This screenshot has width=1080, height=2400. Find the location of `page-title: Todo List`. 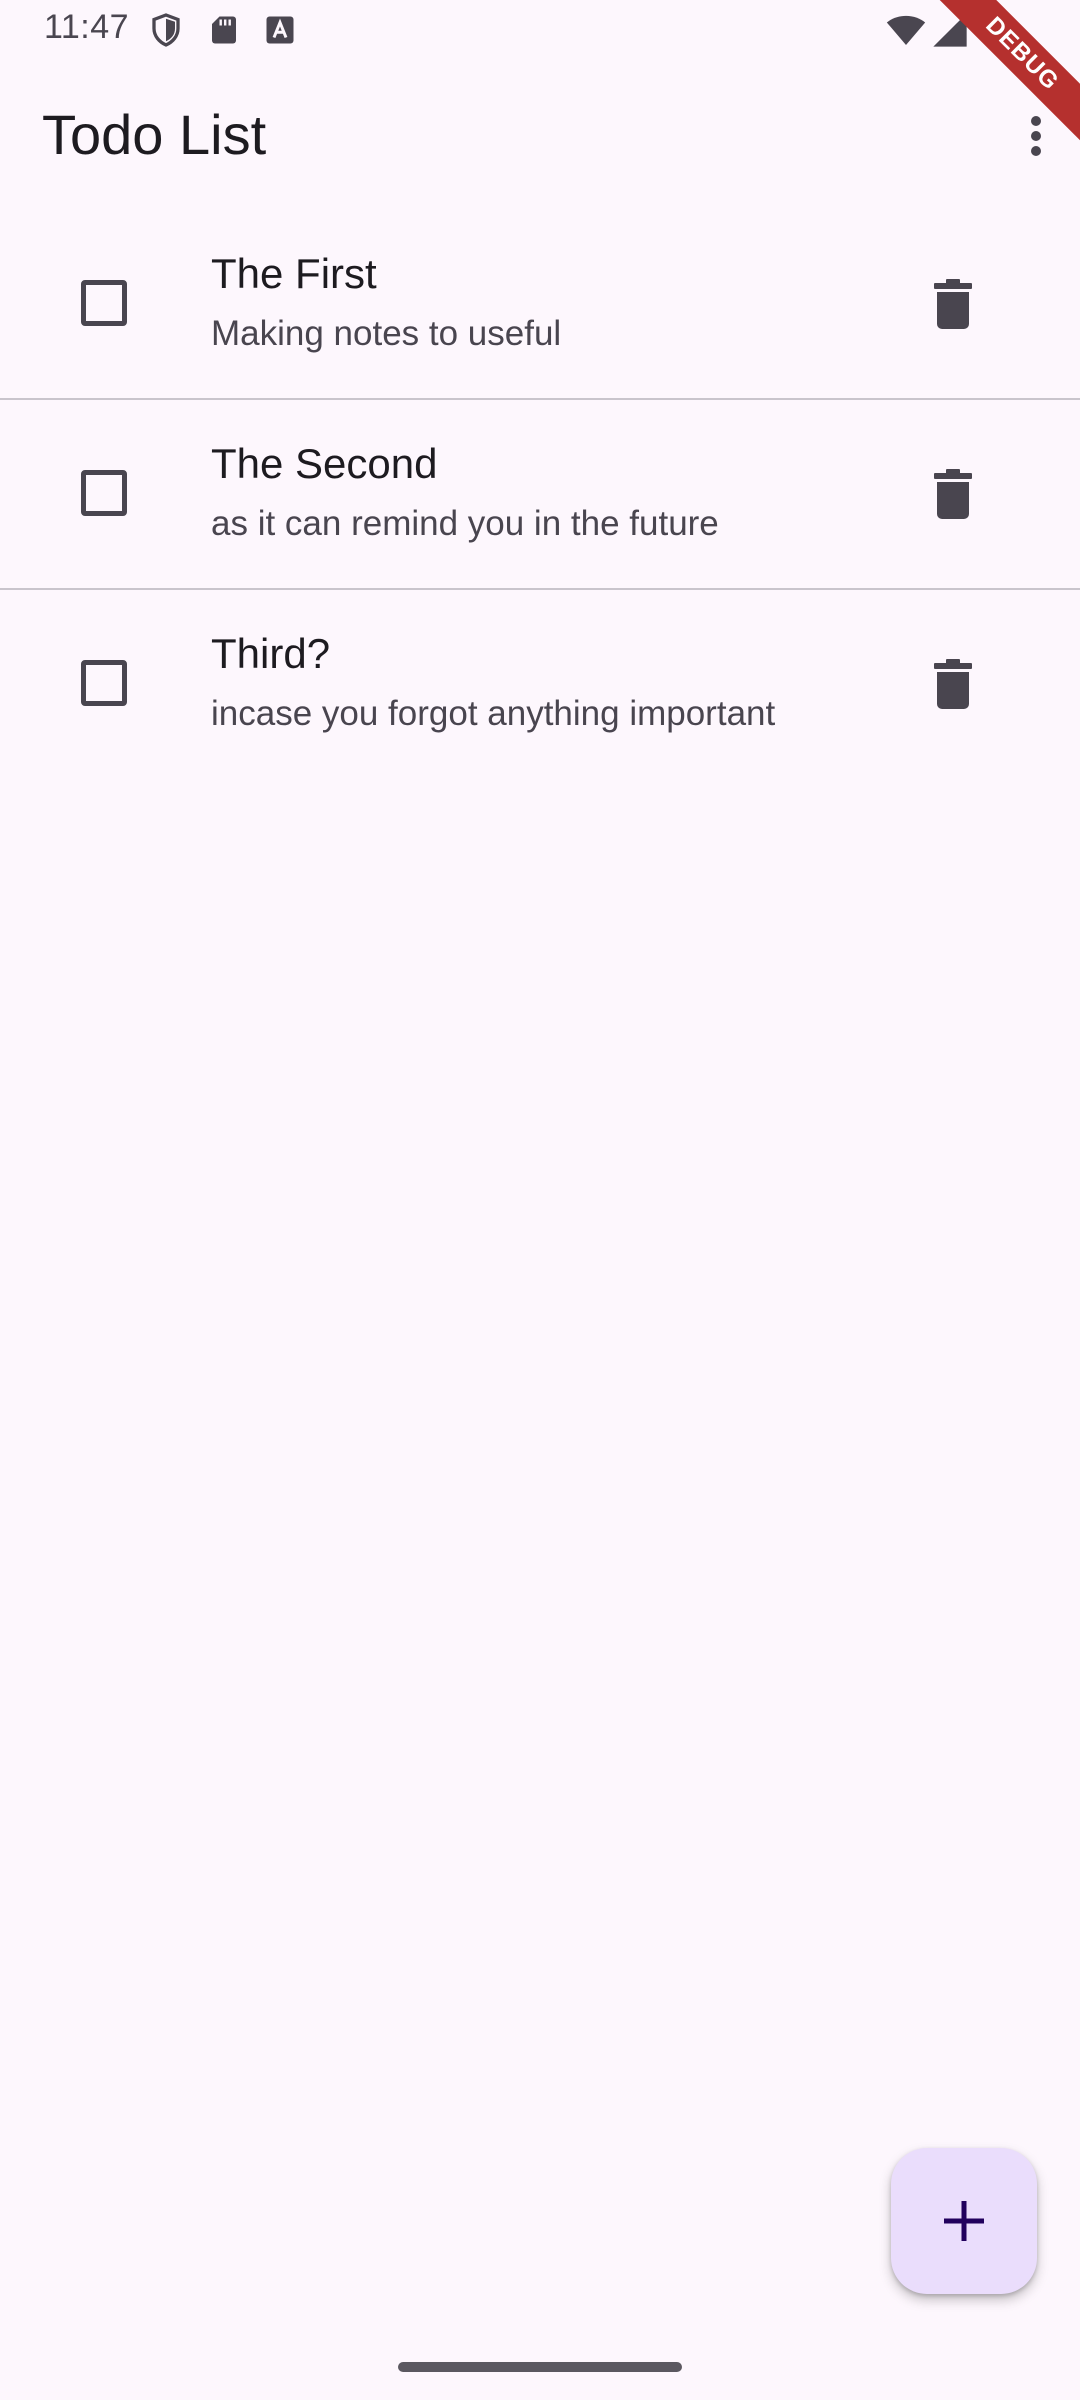

page-title: Todo List is located at coordinates (154, 134).